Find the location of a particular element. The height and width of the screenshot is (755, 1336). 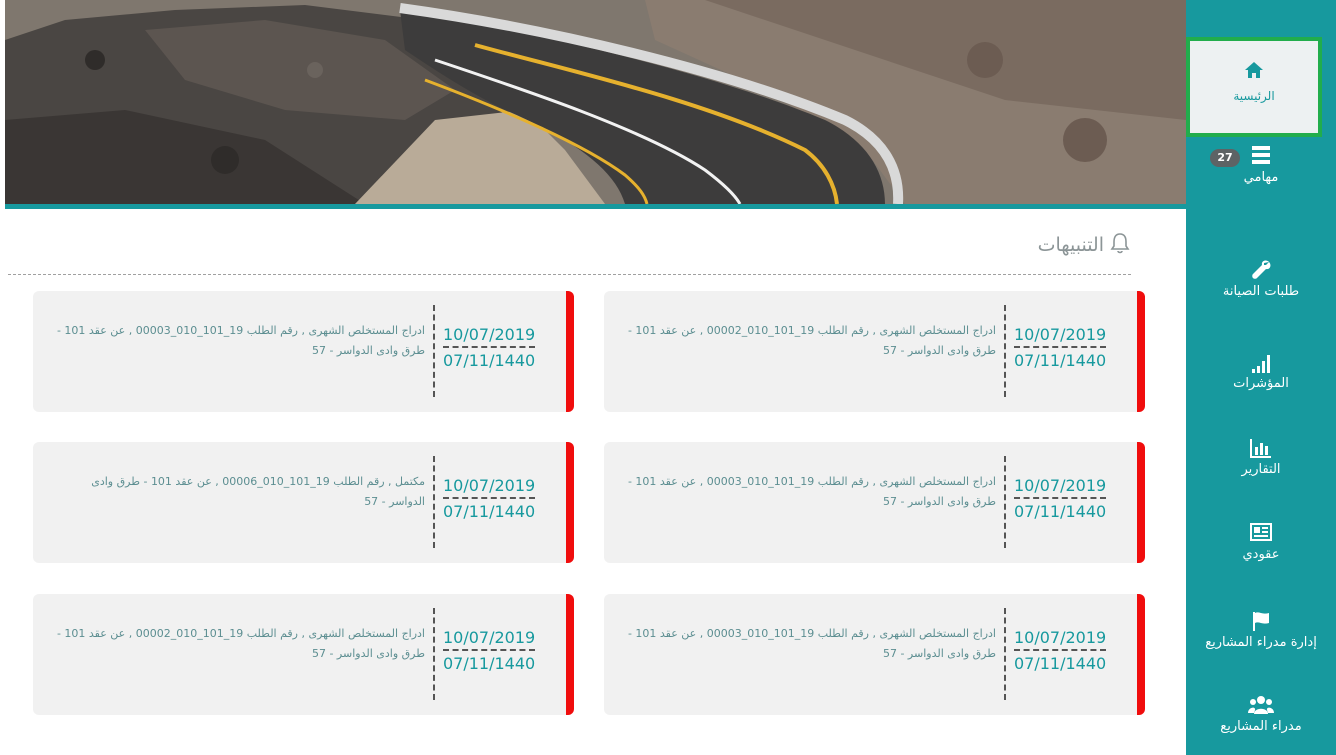

sidebar-item-maintenance: طلبات الصيانة is located at coordinates (1261, 279).